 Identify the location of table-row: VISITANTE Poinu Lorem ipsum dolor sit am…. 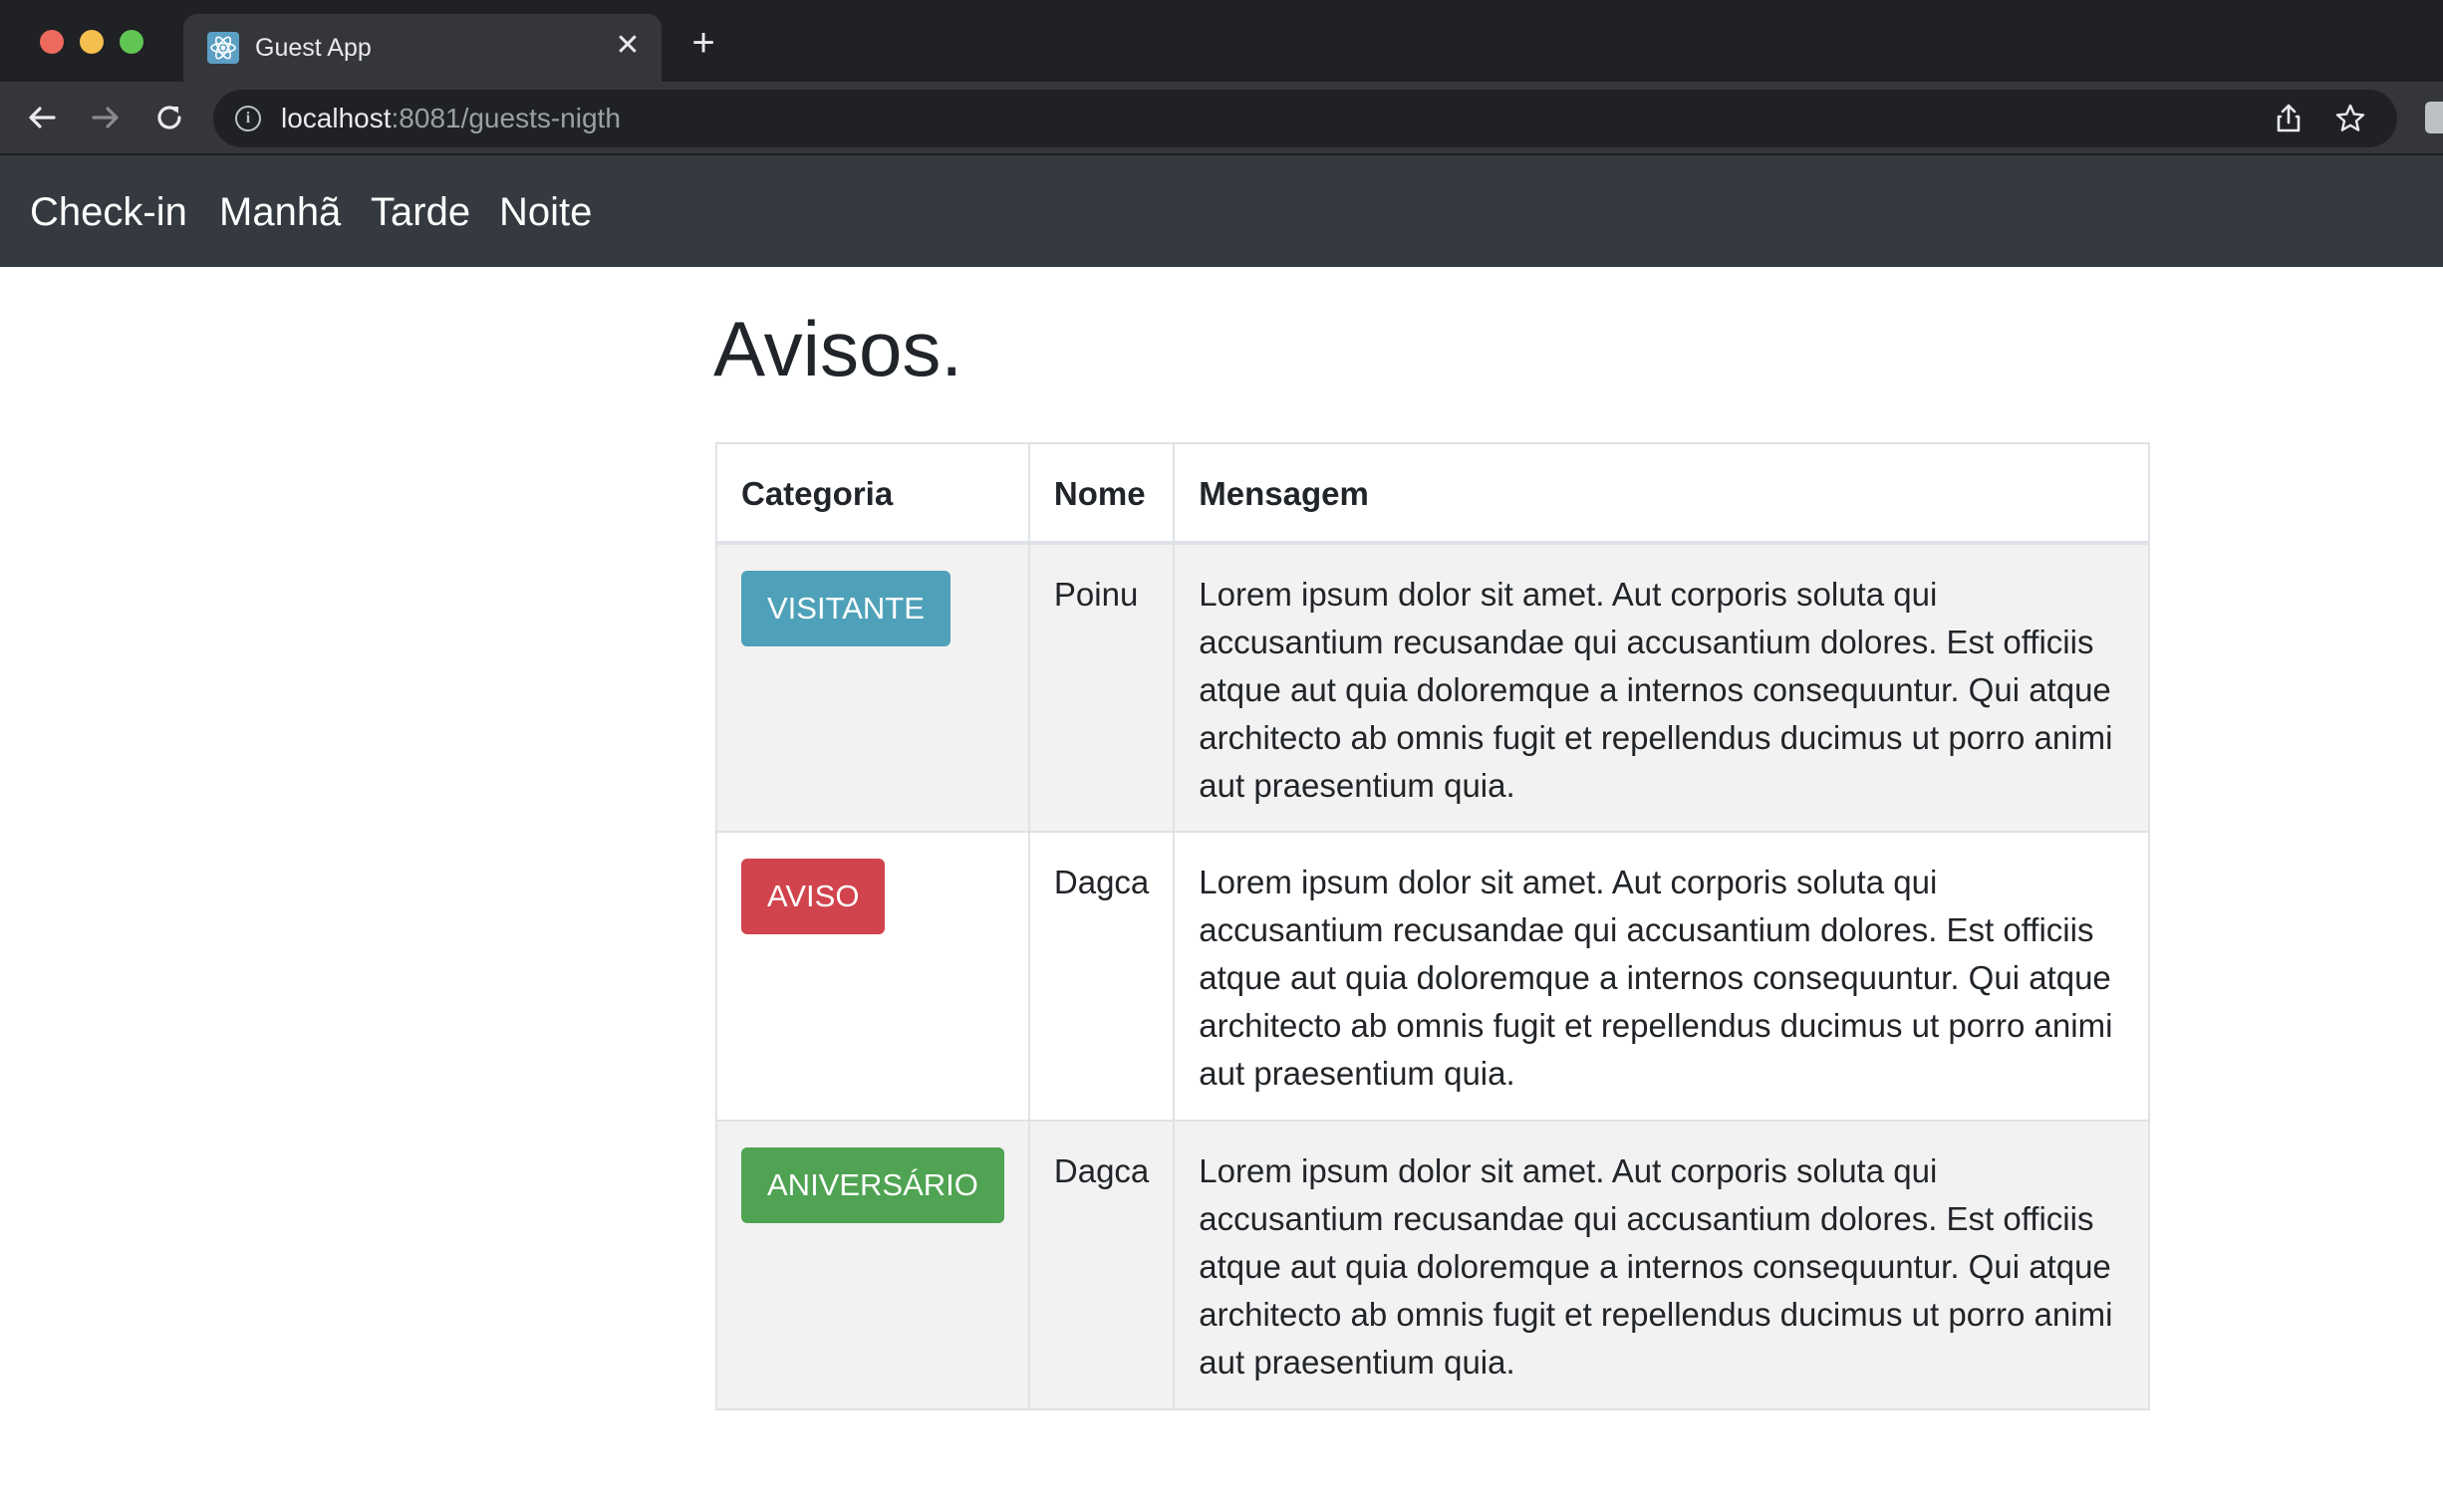
(1432, 687).